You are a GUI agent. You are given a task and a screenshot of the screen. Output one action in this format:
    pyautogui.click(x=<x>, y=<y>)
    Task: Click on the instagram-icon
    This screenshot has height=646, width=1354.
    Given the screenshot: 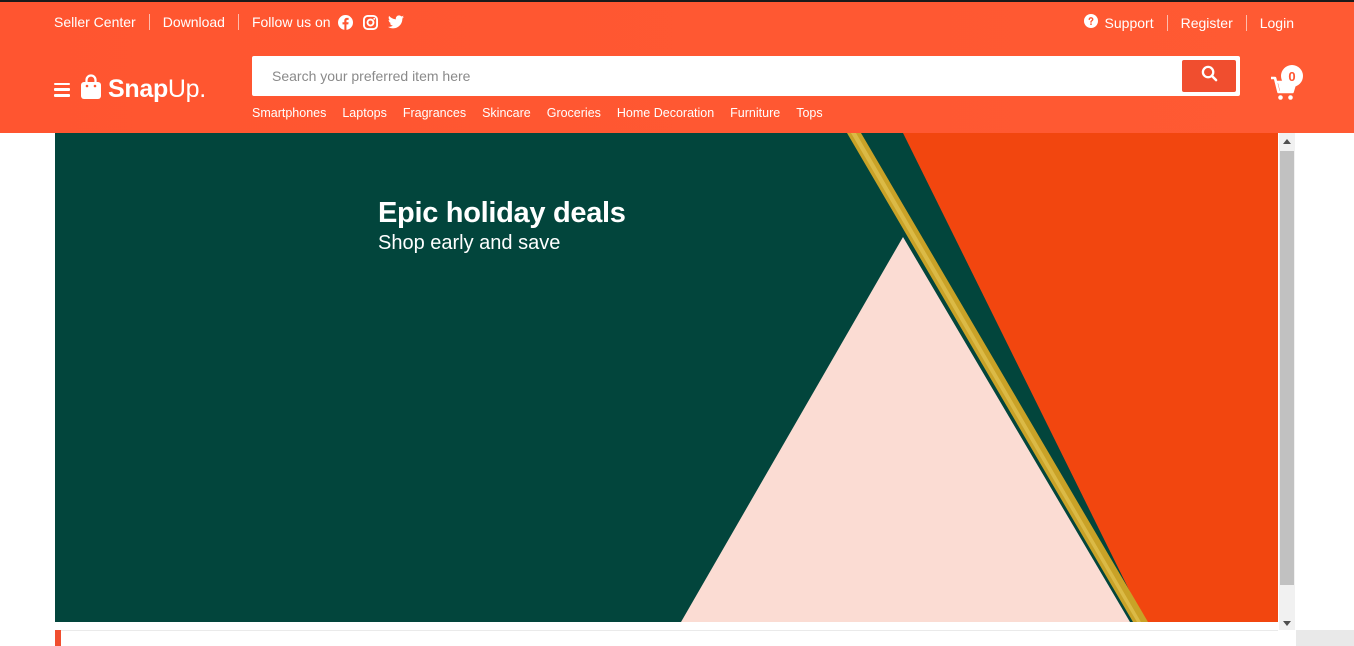 What is the action you would take?
    pyautogui.click(x=370, y=22)
    